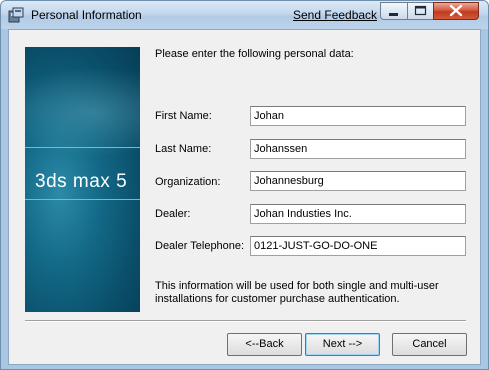 The height and width of the screenshot is (370, 489). Describe the element at coordinates (393, 14) in the screenshot. I see `minimize-icon` at that location.